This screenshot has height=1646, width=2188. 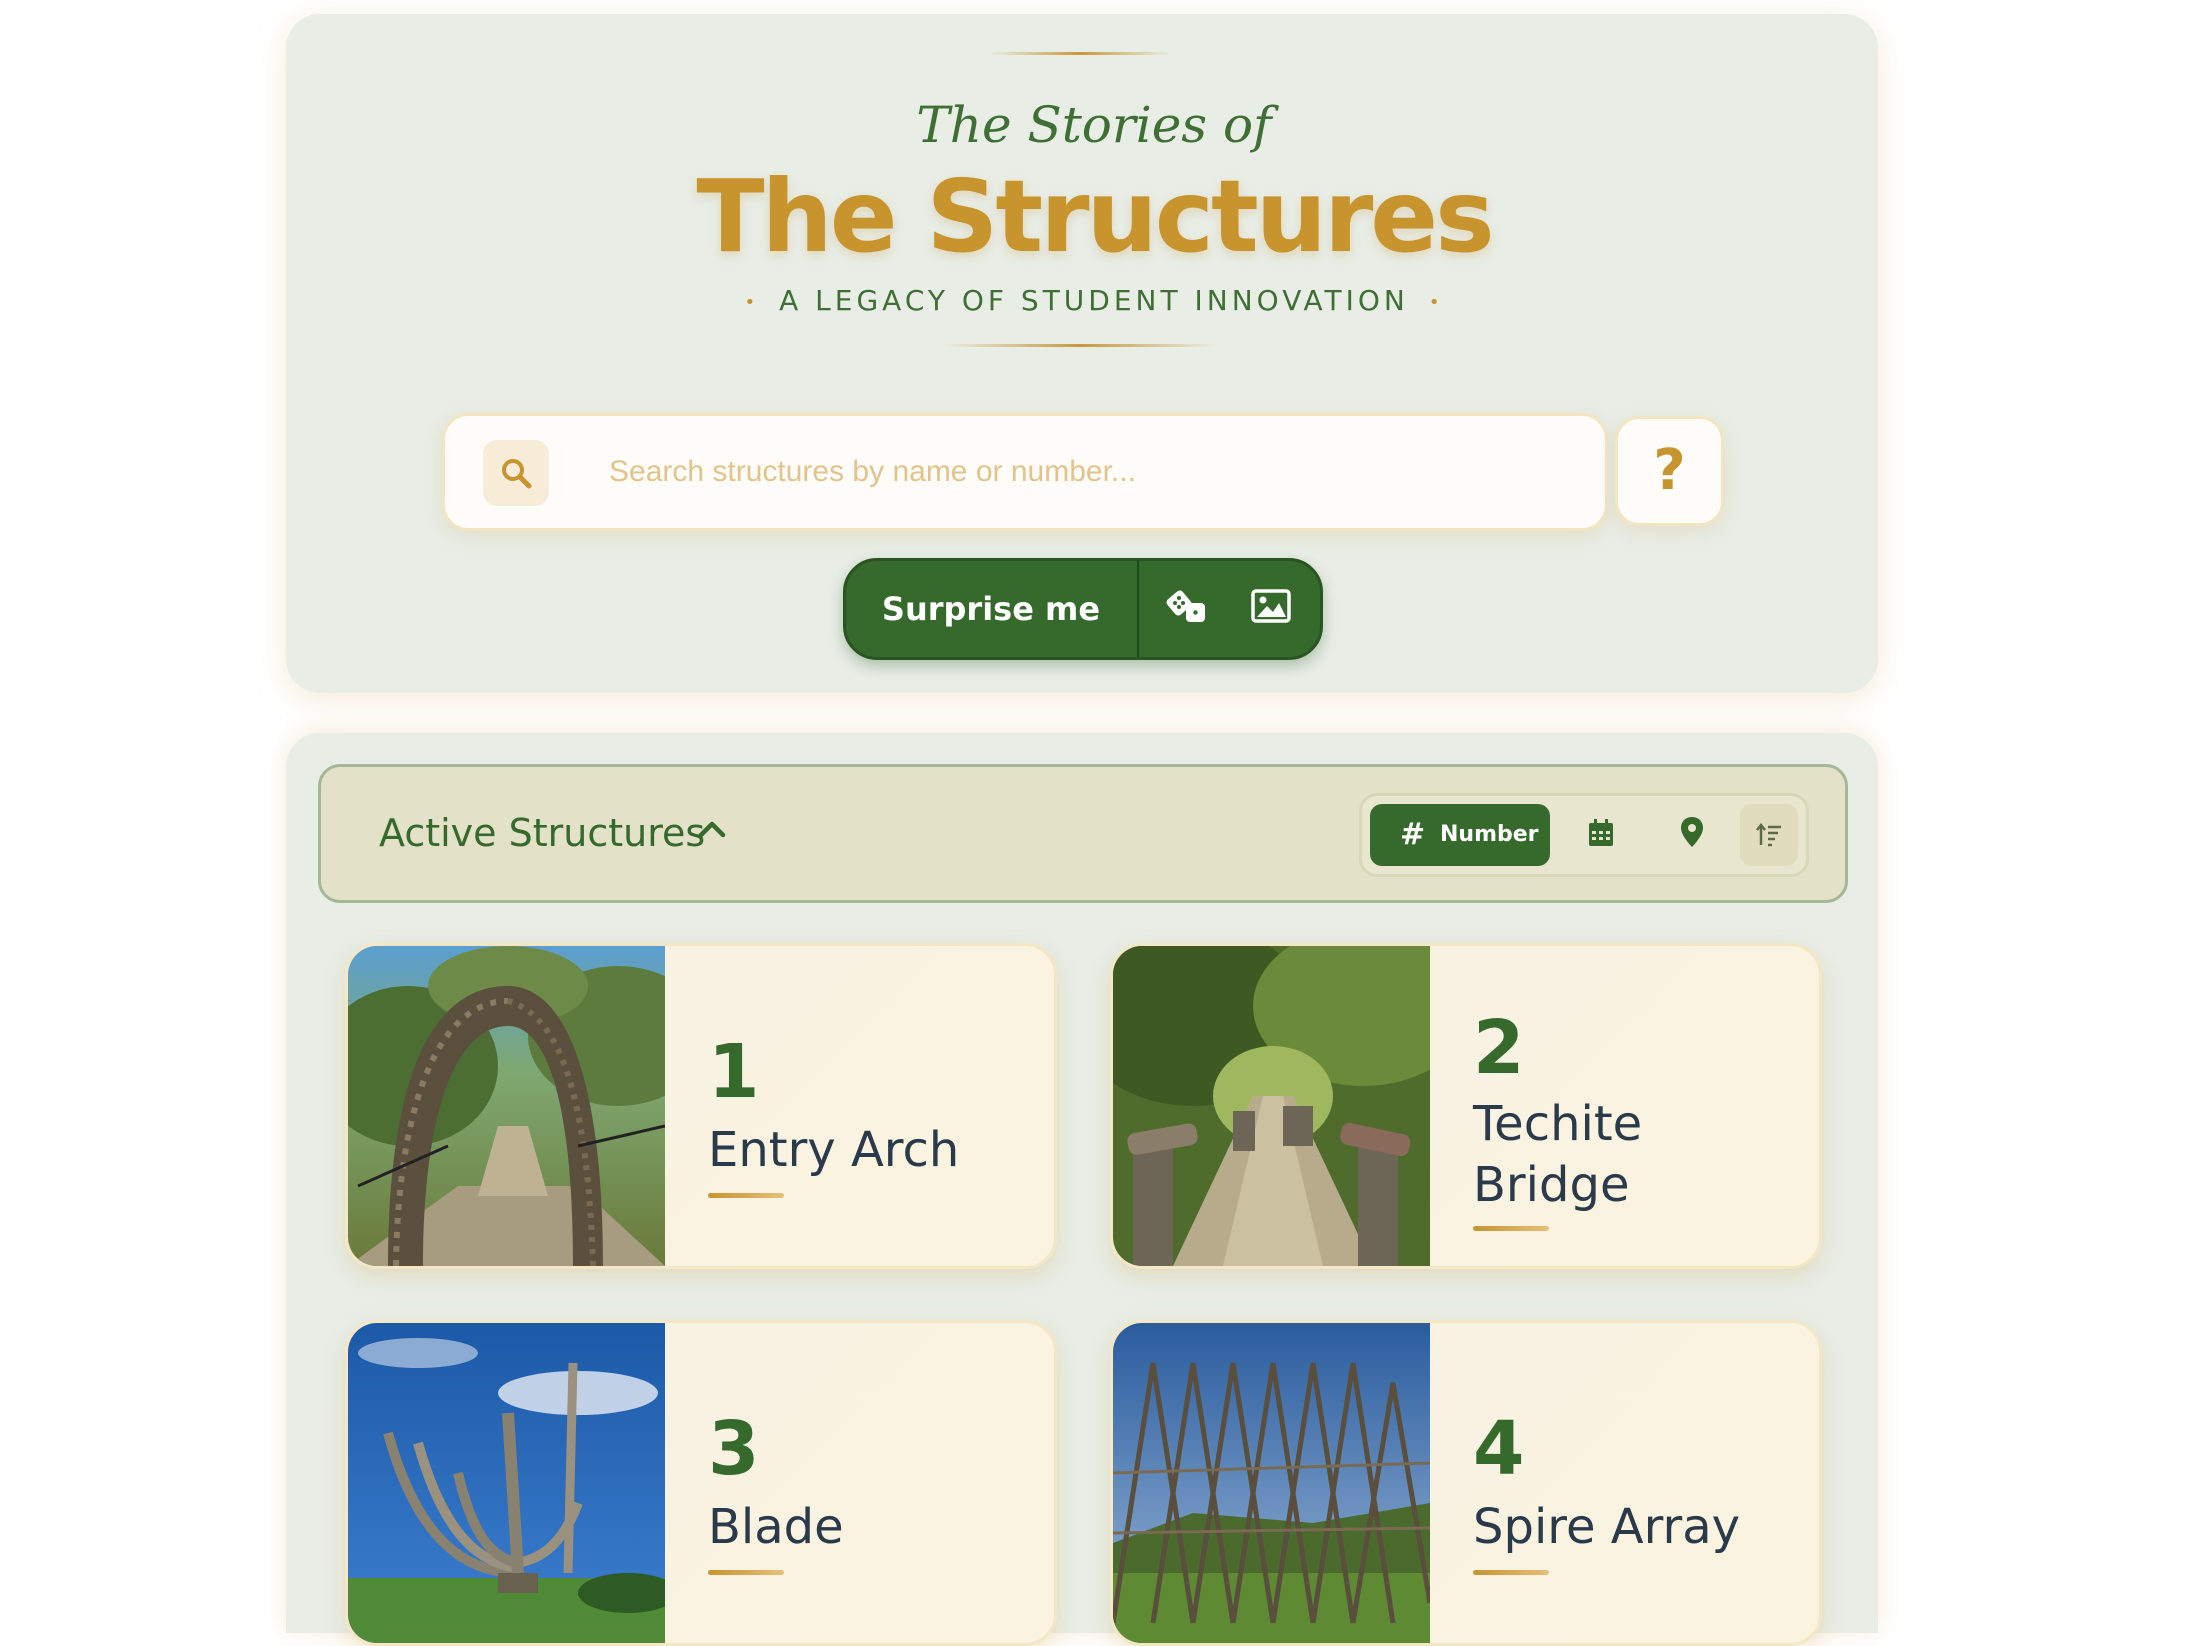 I want to click on hero-title: The Structures, so click(x=1095, y=216).